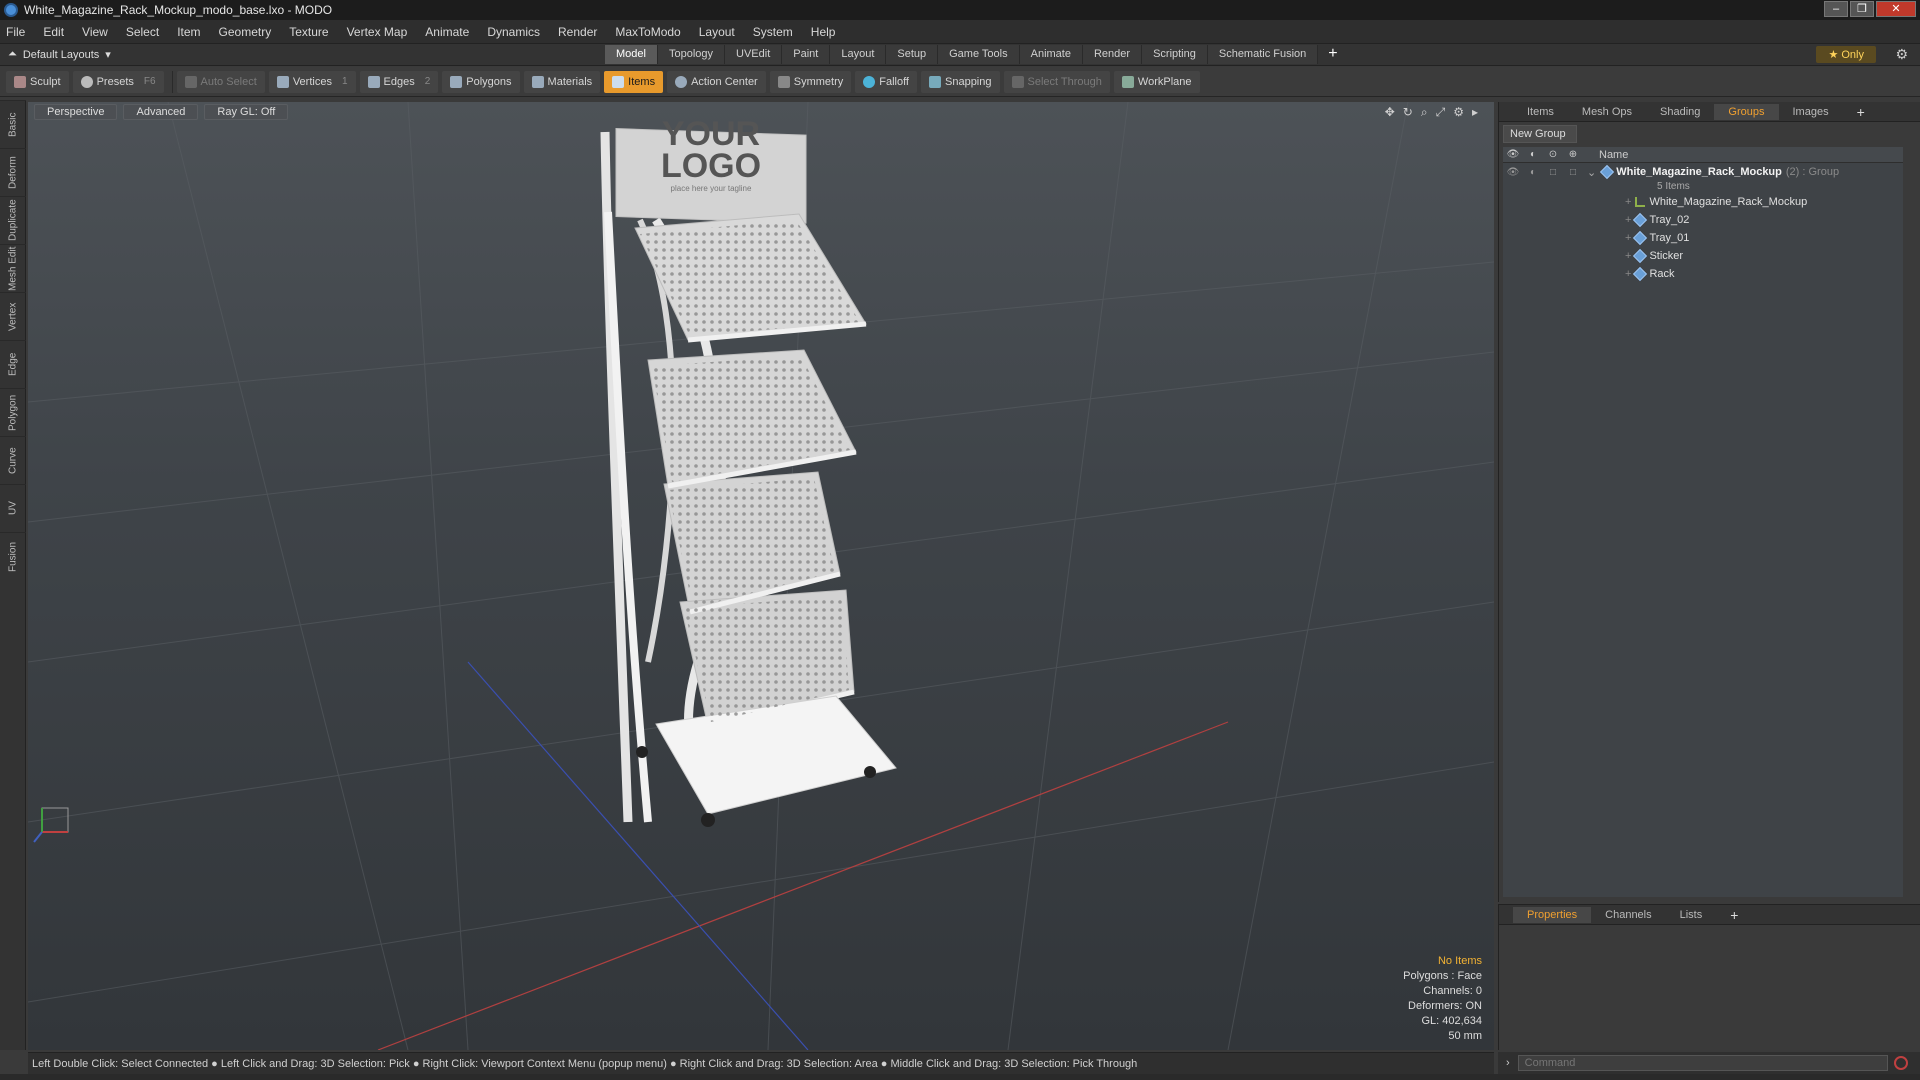 This screenshot has height=1080, width=1920. What do you see at coordinates (1051, 54) in the screenshot?
I see `tab-animate: Animate` at bounding box center [1051, 54].